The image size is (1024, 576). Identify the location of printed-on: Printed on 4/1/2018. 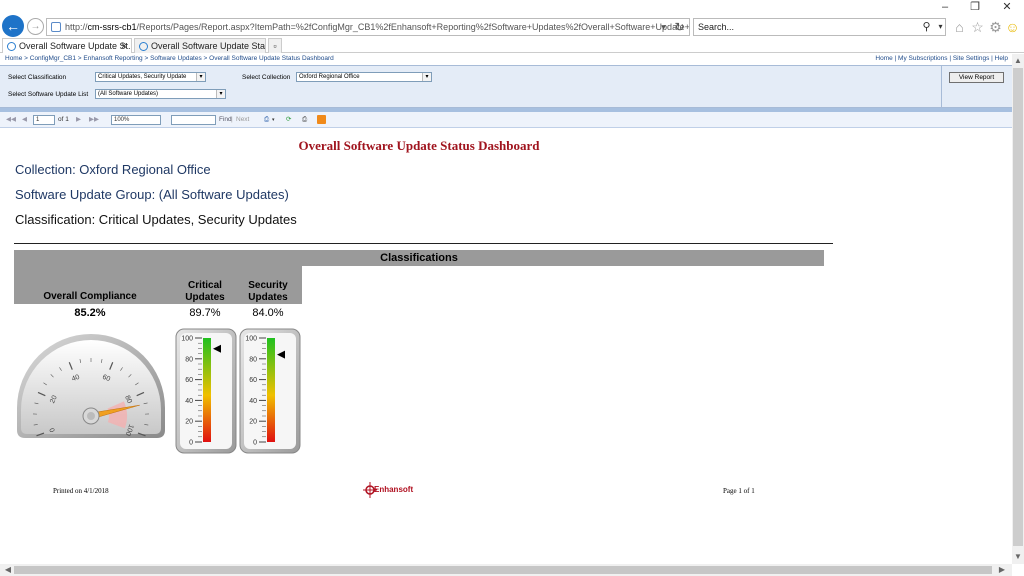
(81, 491).